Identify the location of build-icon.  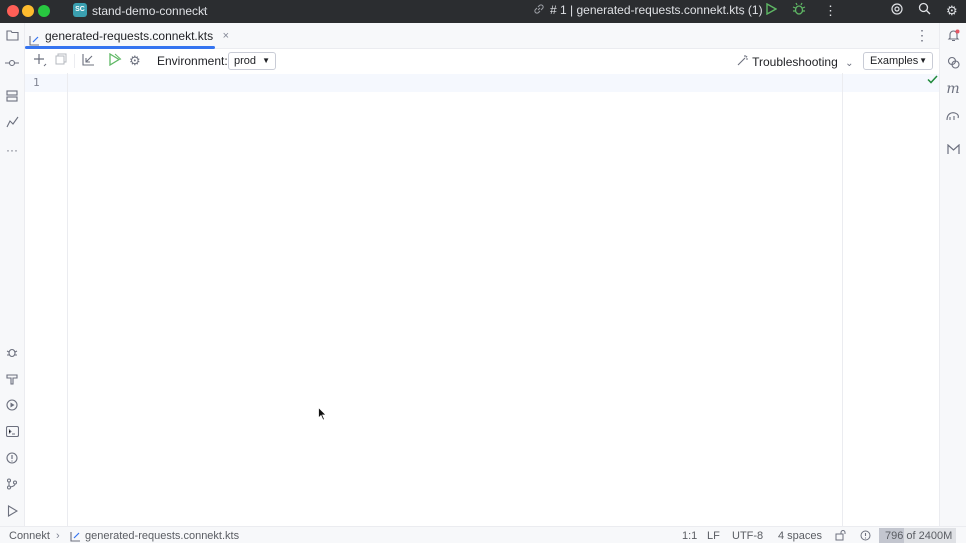
(12, 381).